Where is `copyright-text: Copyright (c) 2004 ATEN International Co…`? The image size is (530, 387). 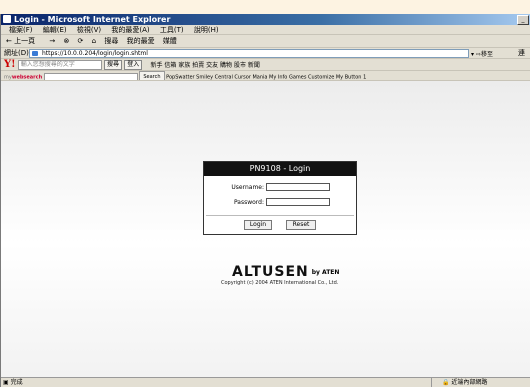
copyright-text: Copyright (c) 2004 ATEN International Co… is located at coordinates (280, 283).